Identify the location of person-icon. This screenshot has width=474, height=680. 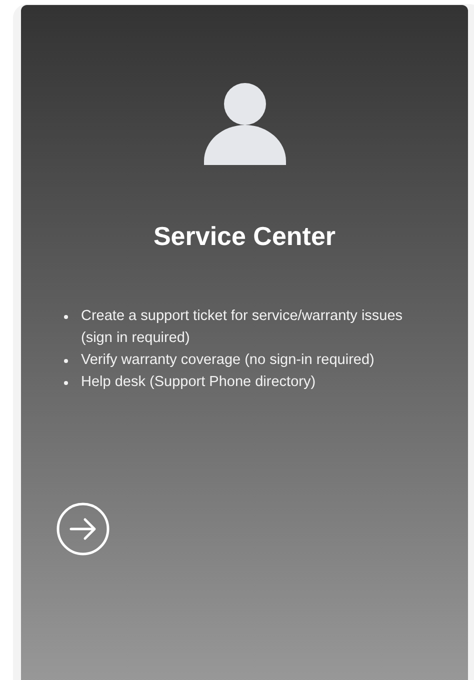
(245, 124).